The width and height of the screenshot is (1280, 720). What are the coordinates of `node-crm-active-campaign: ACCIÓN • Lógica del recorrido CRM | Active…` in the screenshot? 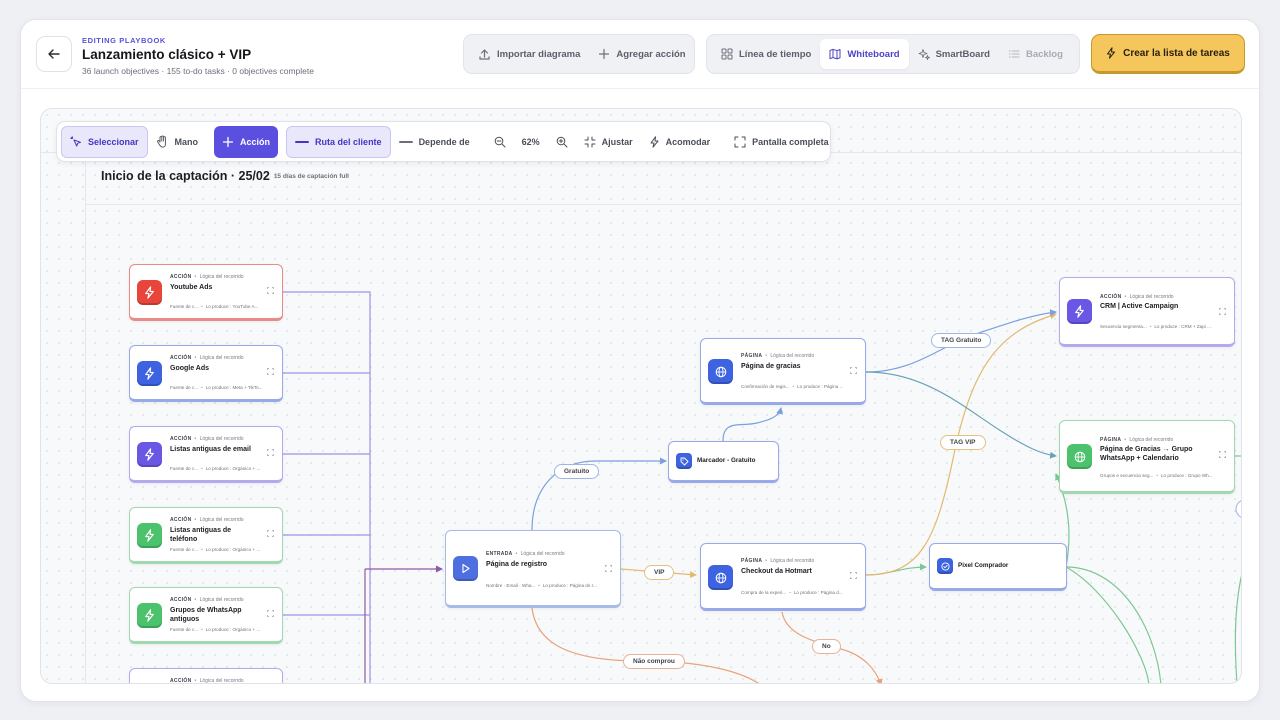 It's located at (1147, 312).